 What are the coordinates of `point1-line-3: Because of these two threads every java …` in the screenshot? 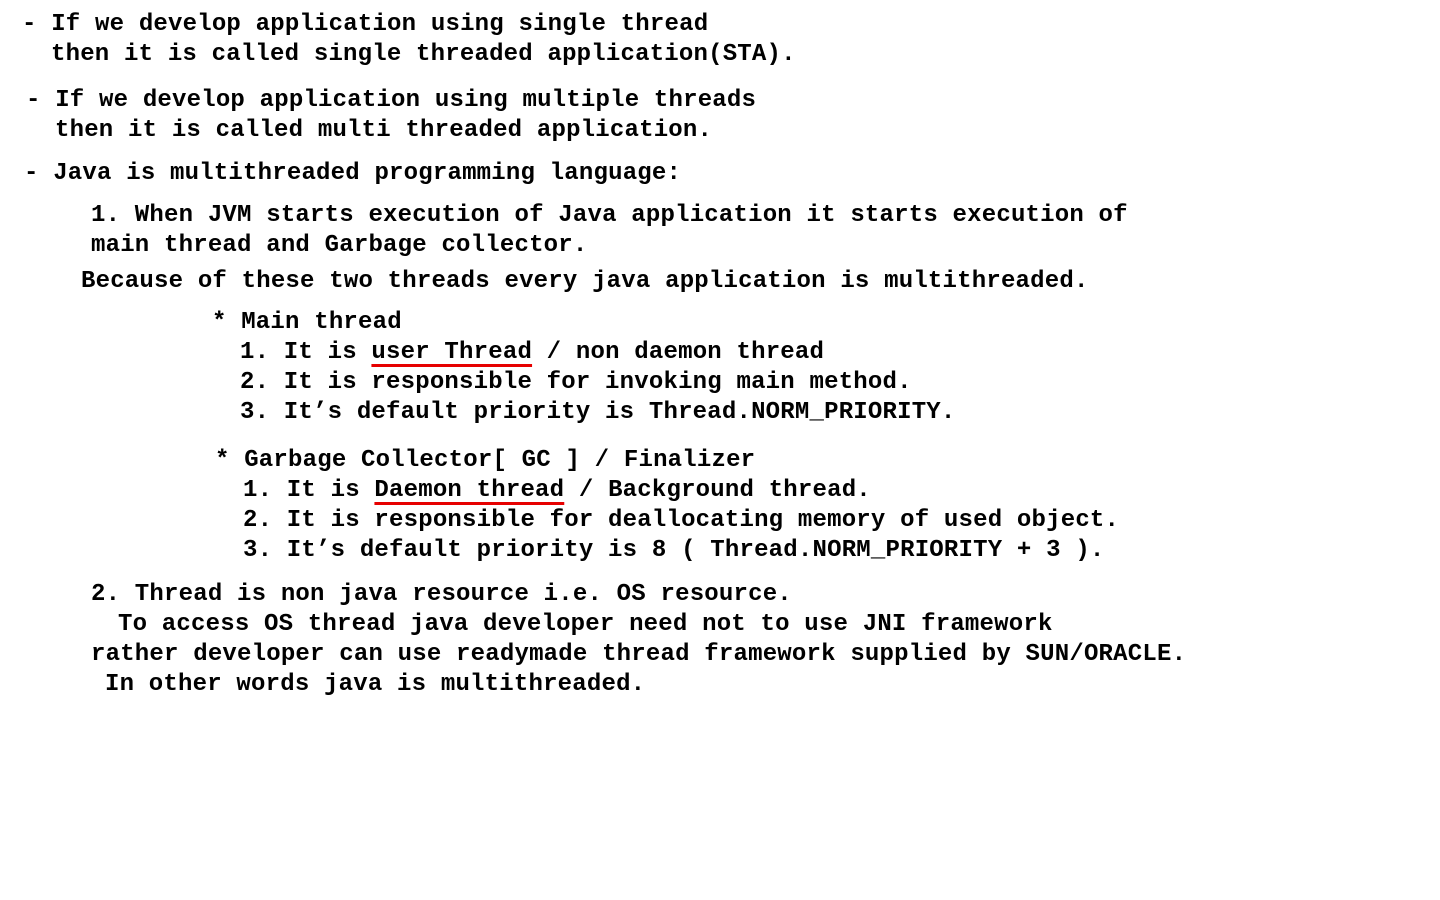 It's located at (585, 281).